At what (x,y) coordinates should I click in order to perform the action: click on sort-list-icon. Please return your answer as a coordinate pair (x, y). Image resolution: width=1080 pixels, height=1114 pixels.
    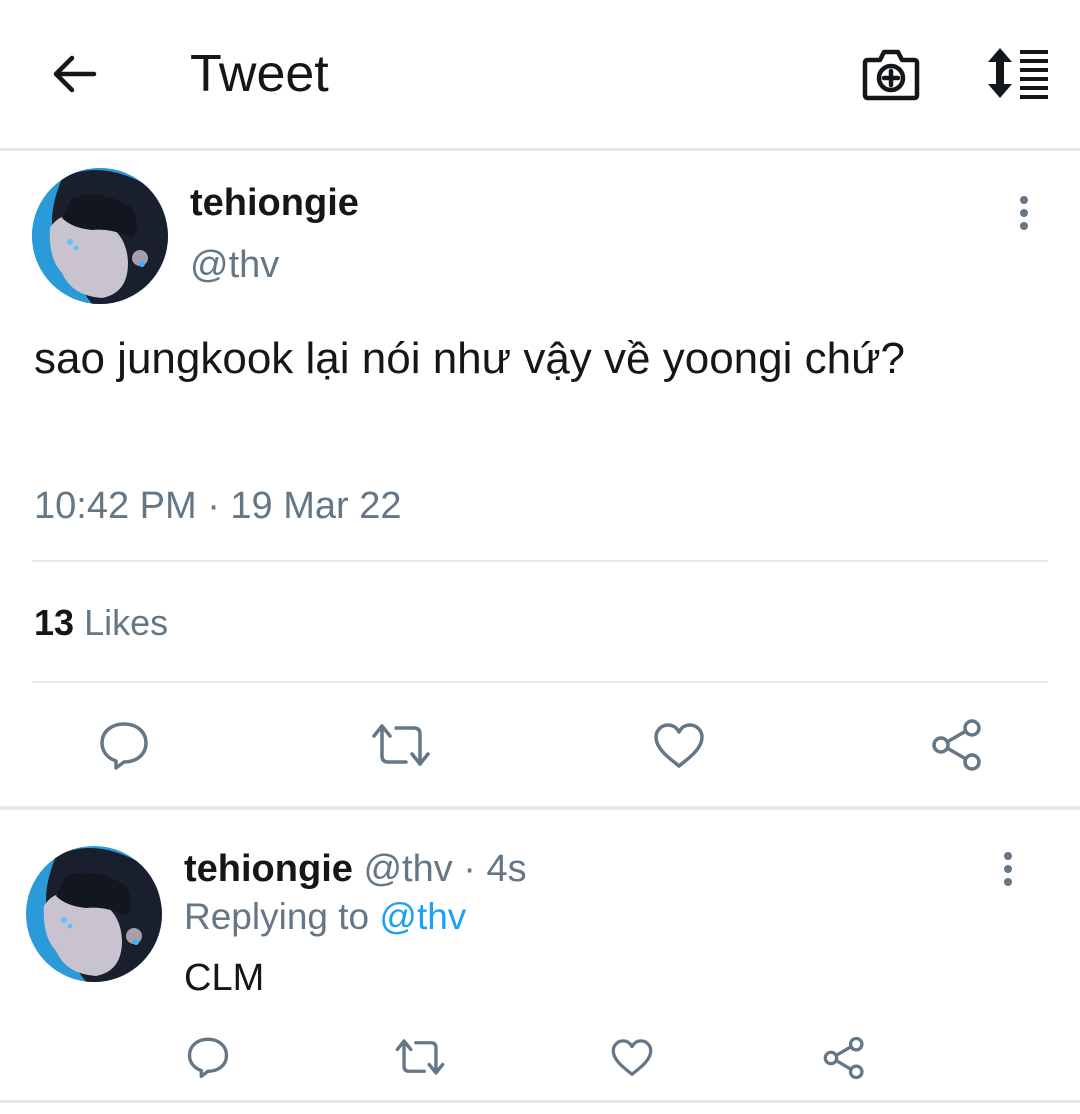
    Looking at the image, I should click on (1018, 73).